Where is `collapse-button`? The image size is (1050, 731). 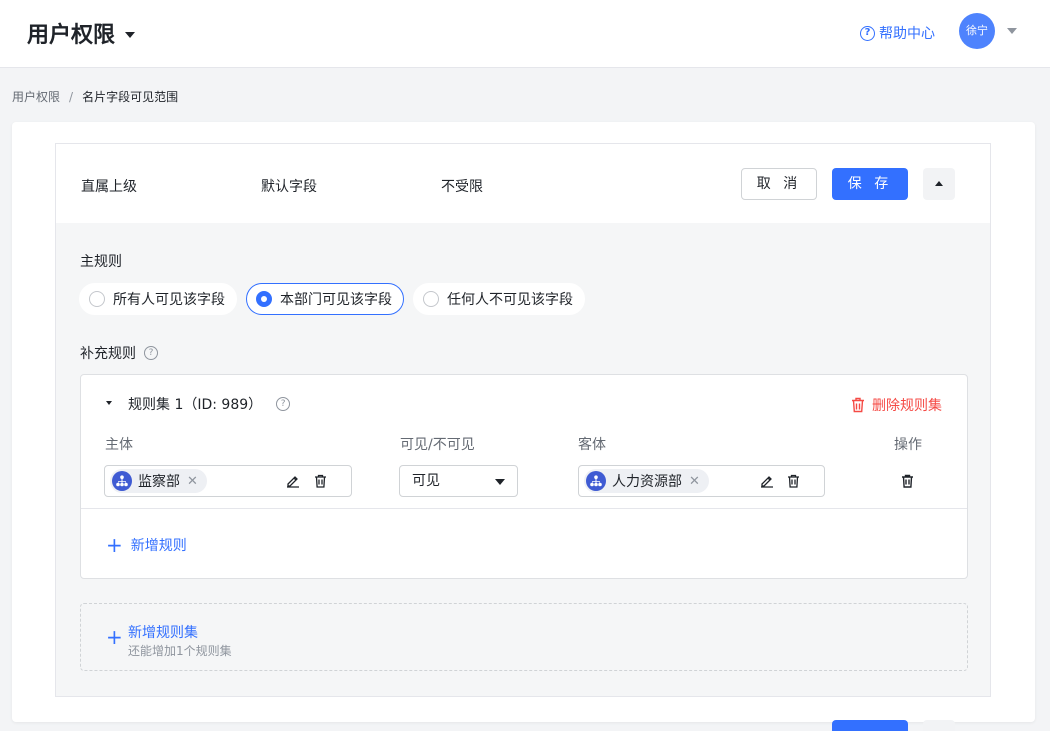 collapse-button is located at coordinates (939, 184).